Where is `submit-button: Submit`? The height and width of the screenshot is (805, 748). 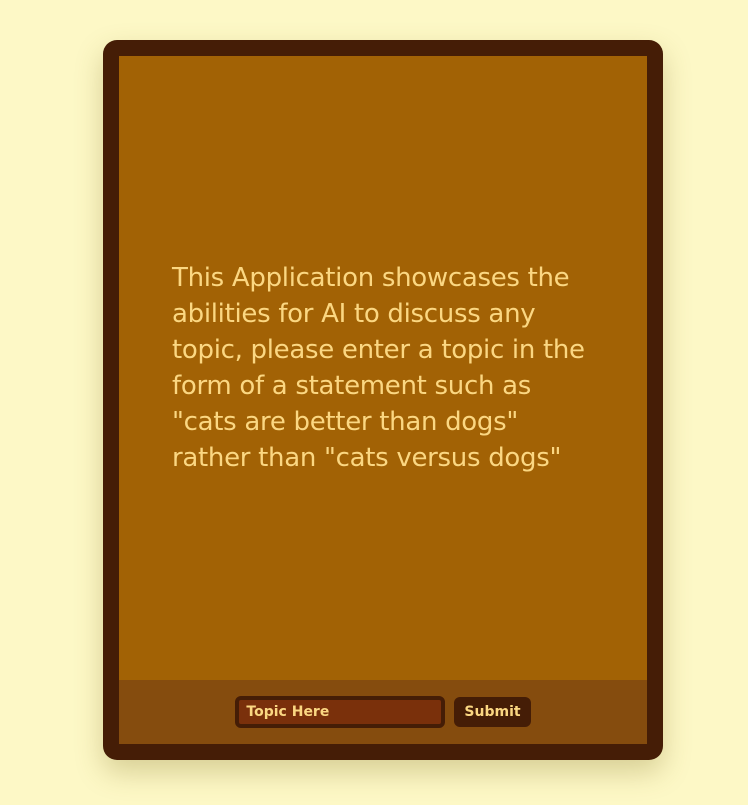 submit-button: Submit is located at coordinates (492, 712).